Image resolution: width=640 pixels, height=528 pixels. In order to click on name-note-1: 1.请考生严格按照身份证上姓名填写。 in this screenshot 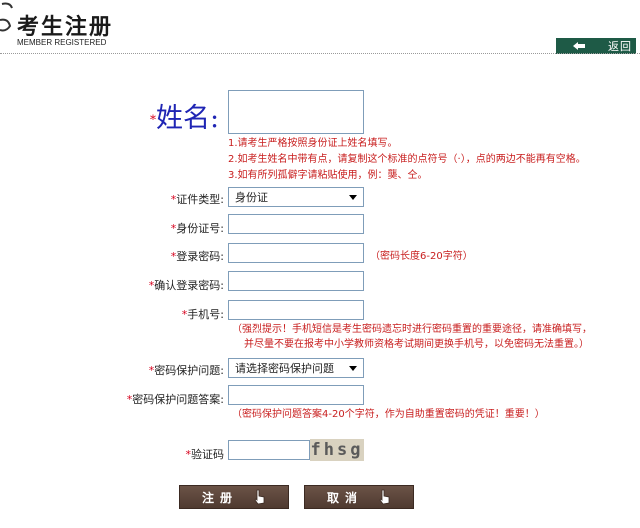, I will do `click(313, 143)`.